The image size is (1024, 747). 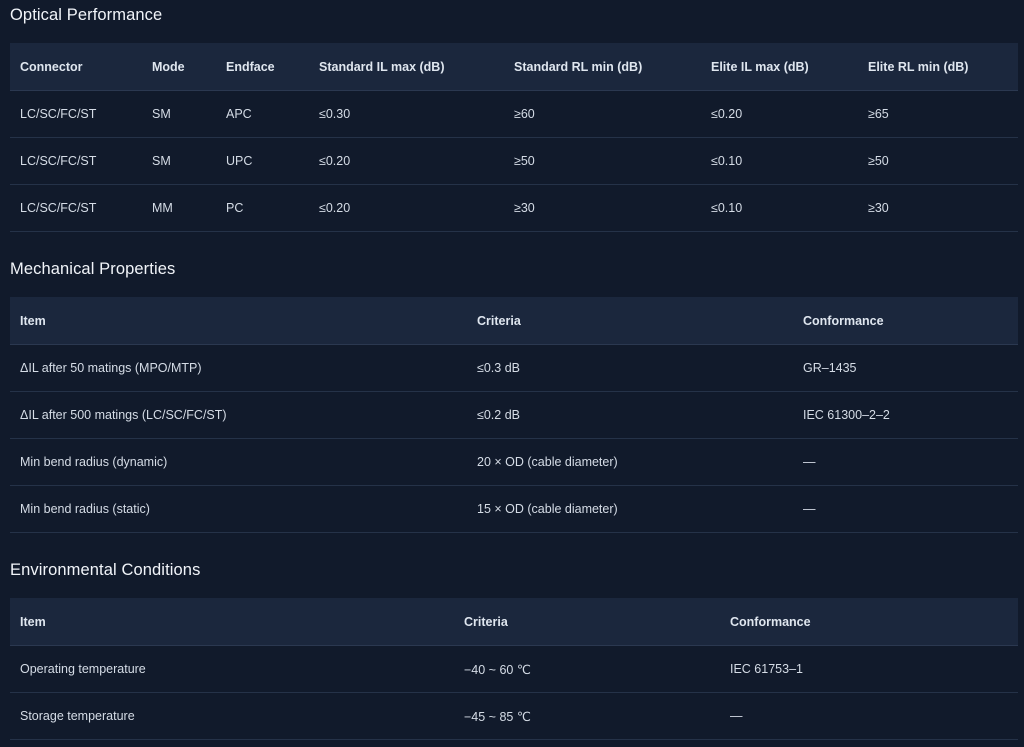 What do you see at coordinates (905, 415) in the screenshot?
I see `table-cell: IEC 61300–2–2` at bounding box center [905, 415].